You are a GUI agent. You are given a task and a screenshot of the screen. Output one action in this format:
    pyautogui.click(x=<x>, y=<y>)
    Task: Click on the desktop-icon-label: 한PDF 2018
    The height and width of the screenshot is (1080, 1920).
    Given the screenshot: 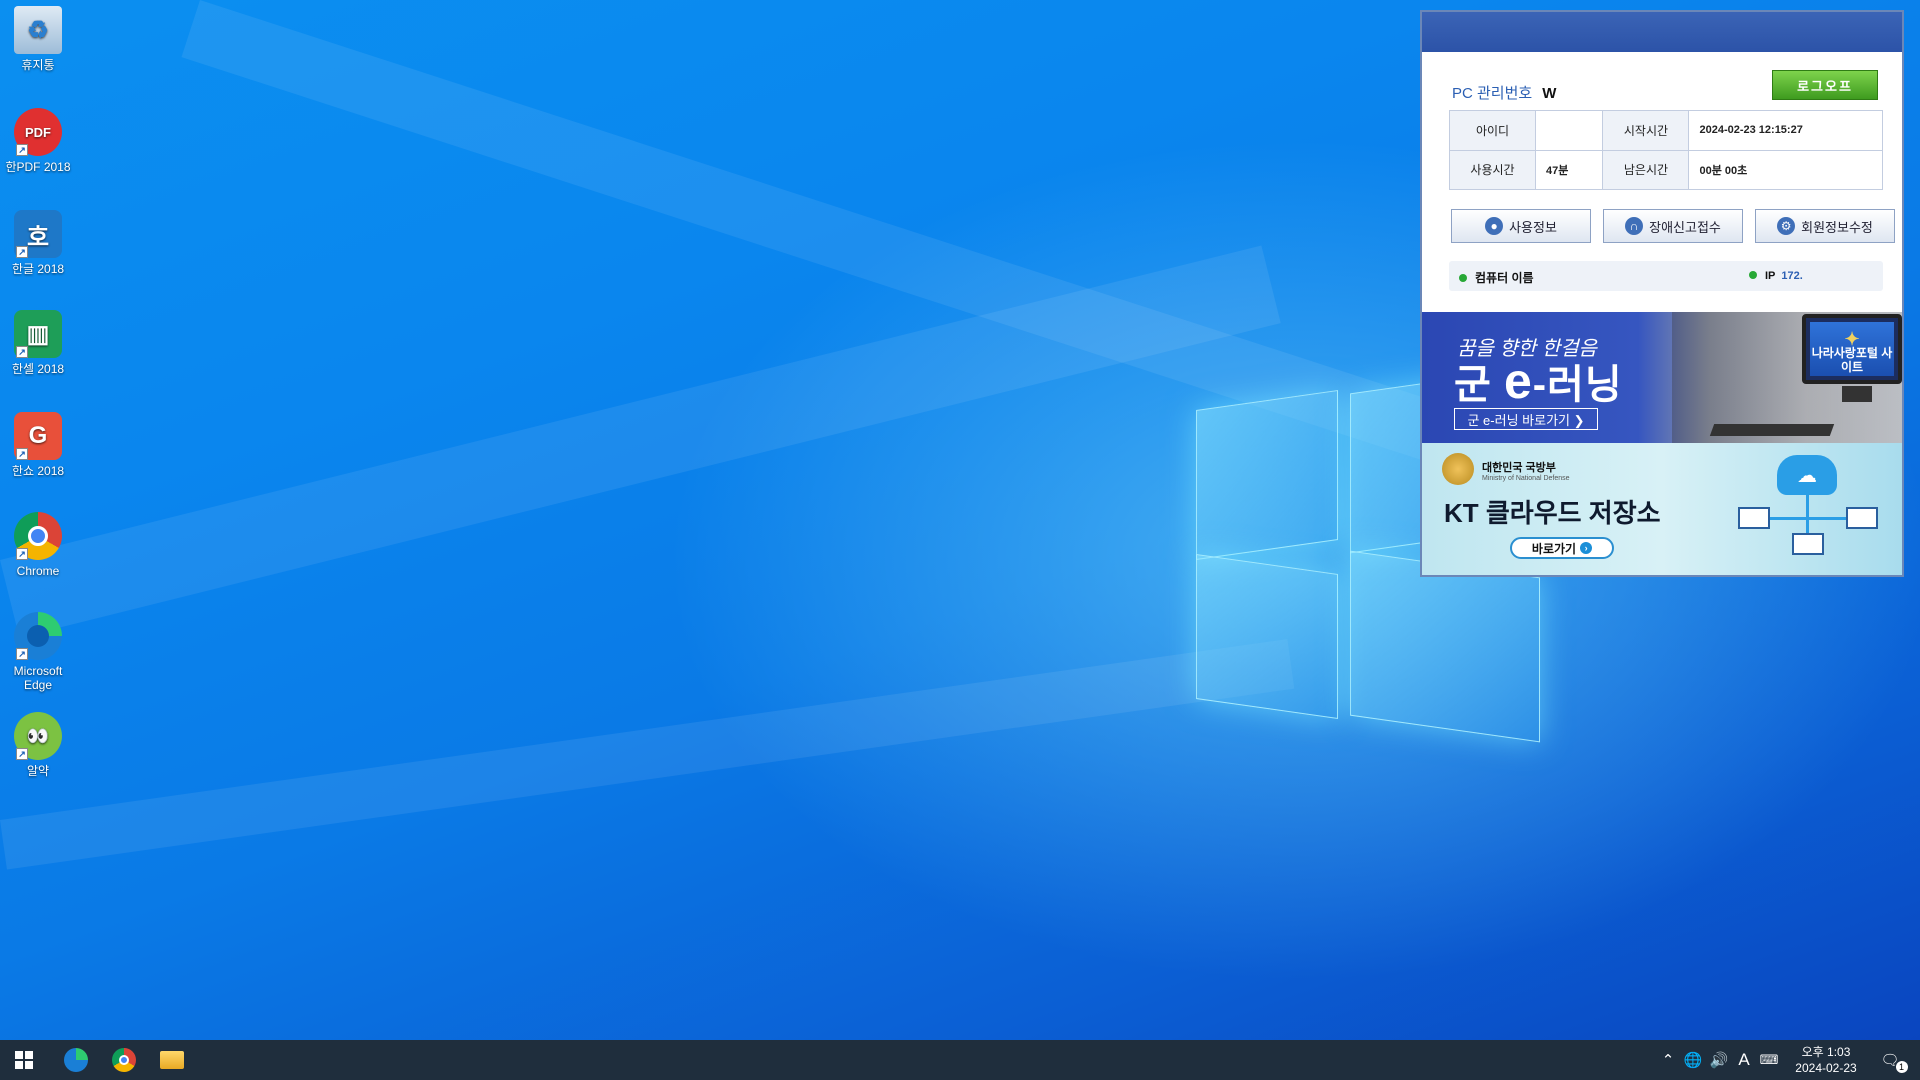 What is the action you would take?
    pyautogui.click(x=38, y=167)
    